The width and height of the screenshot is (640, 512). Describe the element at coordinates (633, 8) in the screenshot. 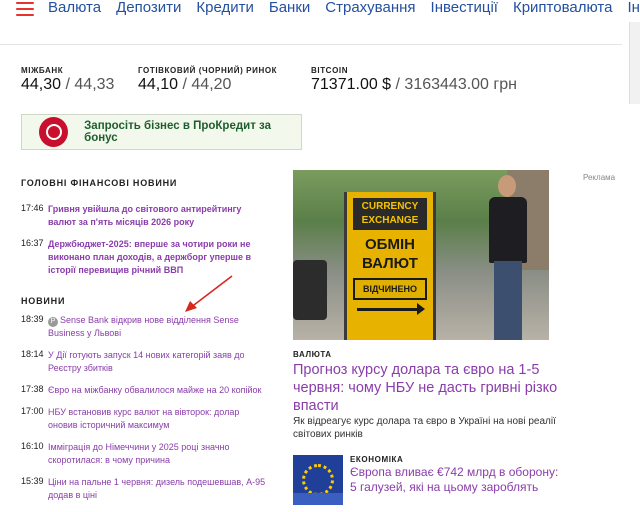

I see `nav-item-index: Інд` at that location.